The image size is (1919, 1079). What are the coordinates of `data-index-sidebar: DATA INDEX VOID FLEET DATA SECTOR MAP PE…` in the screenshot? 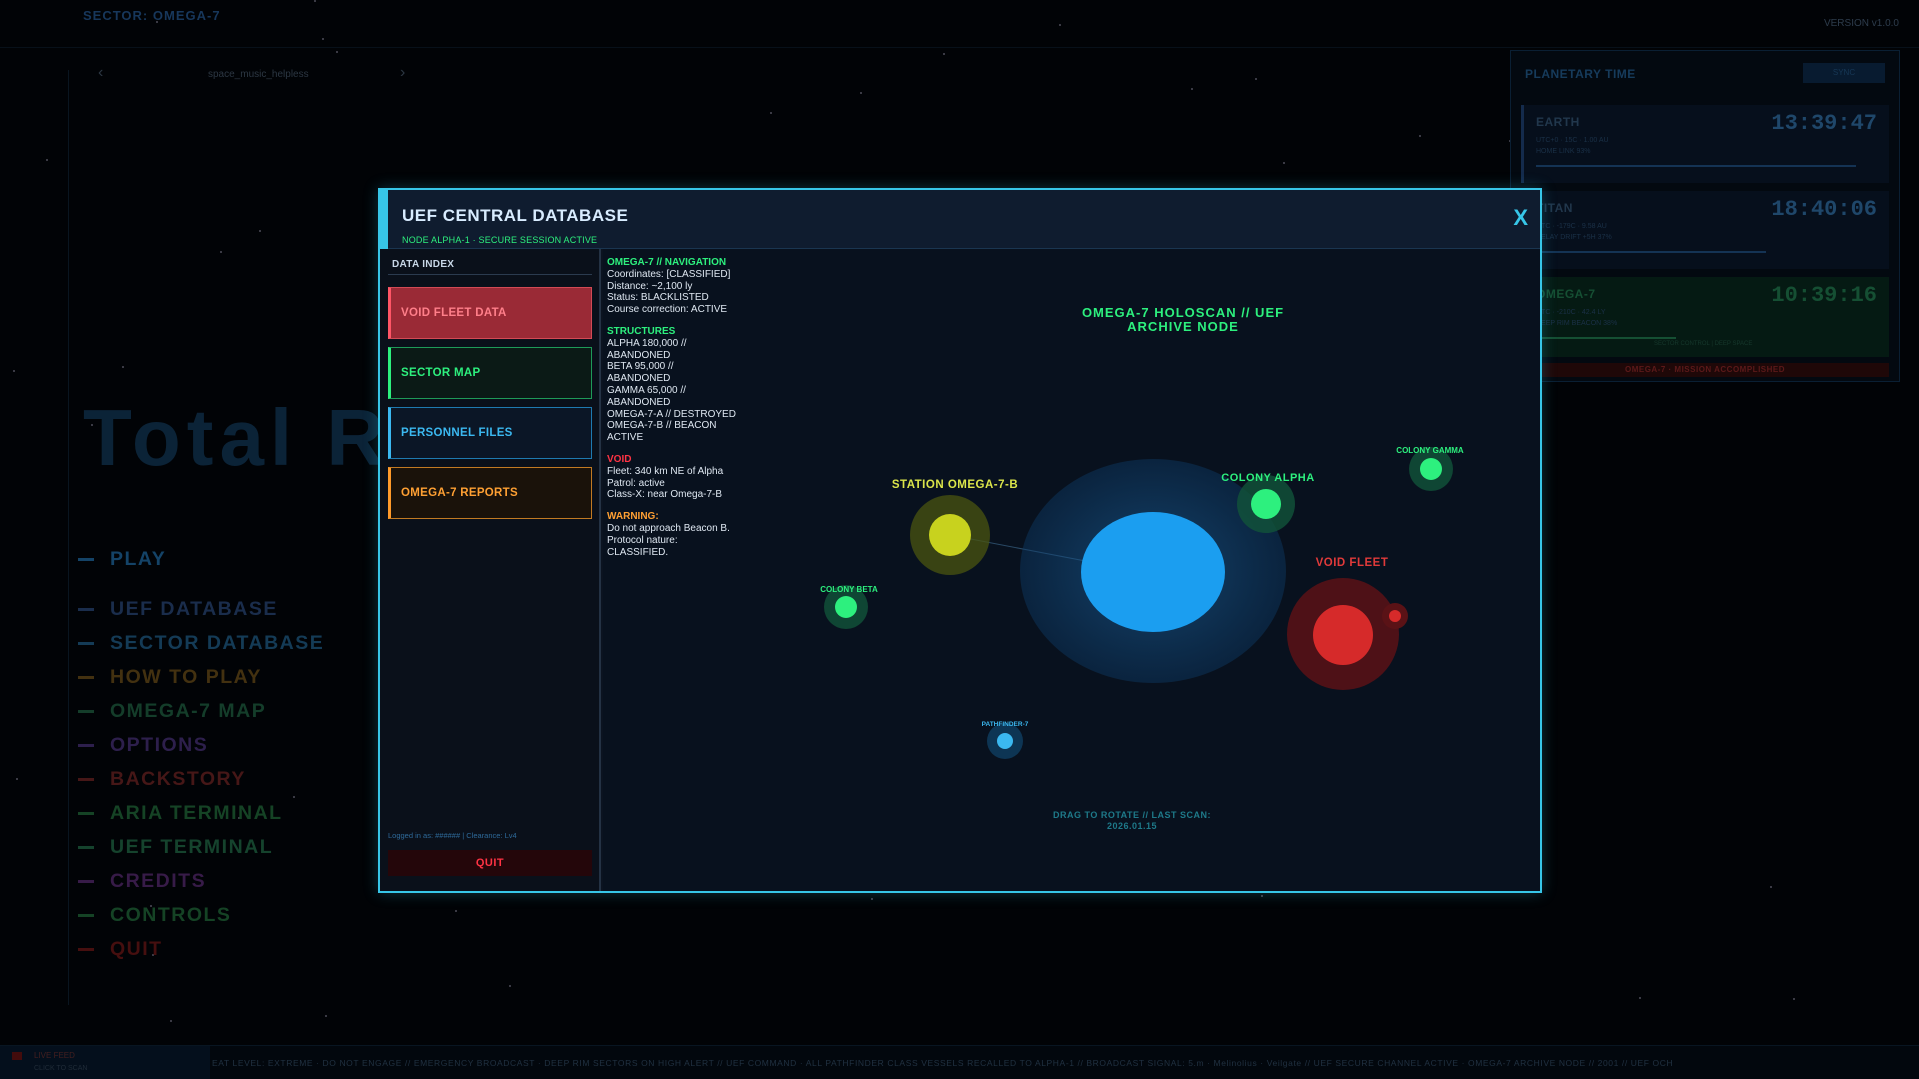 It's located at (490, 570).